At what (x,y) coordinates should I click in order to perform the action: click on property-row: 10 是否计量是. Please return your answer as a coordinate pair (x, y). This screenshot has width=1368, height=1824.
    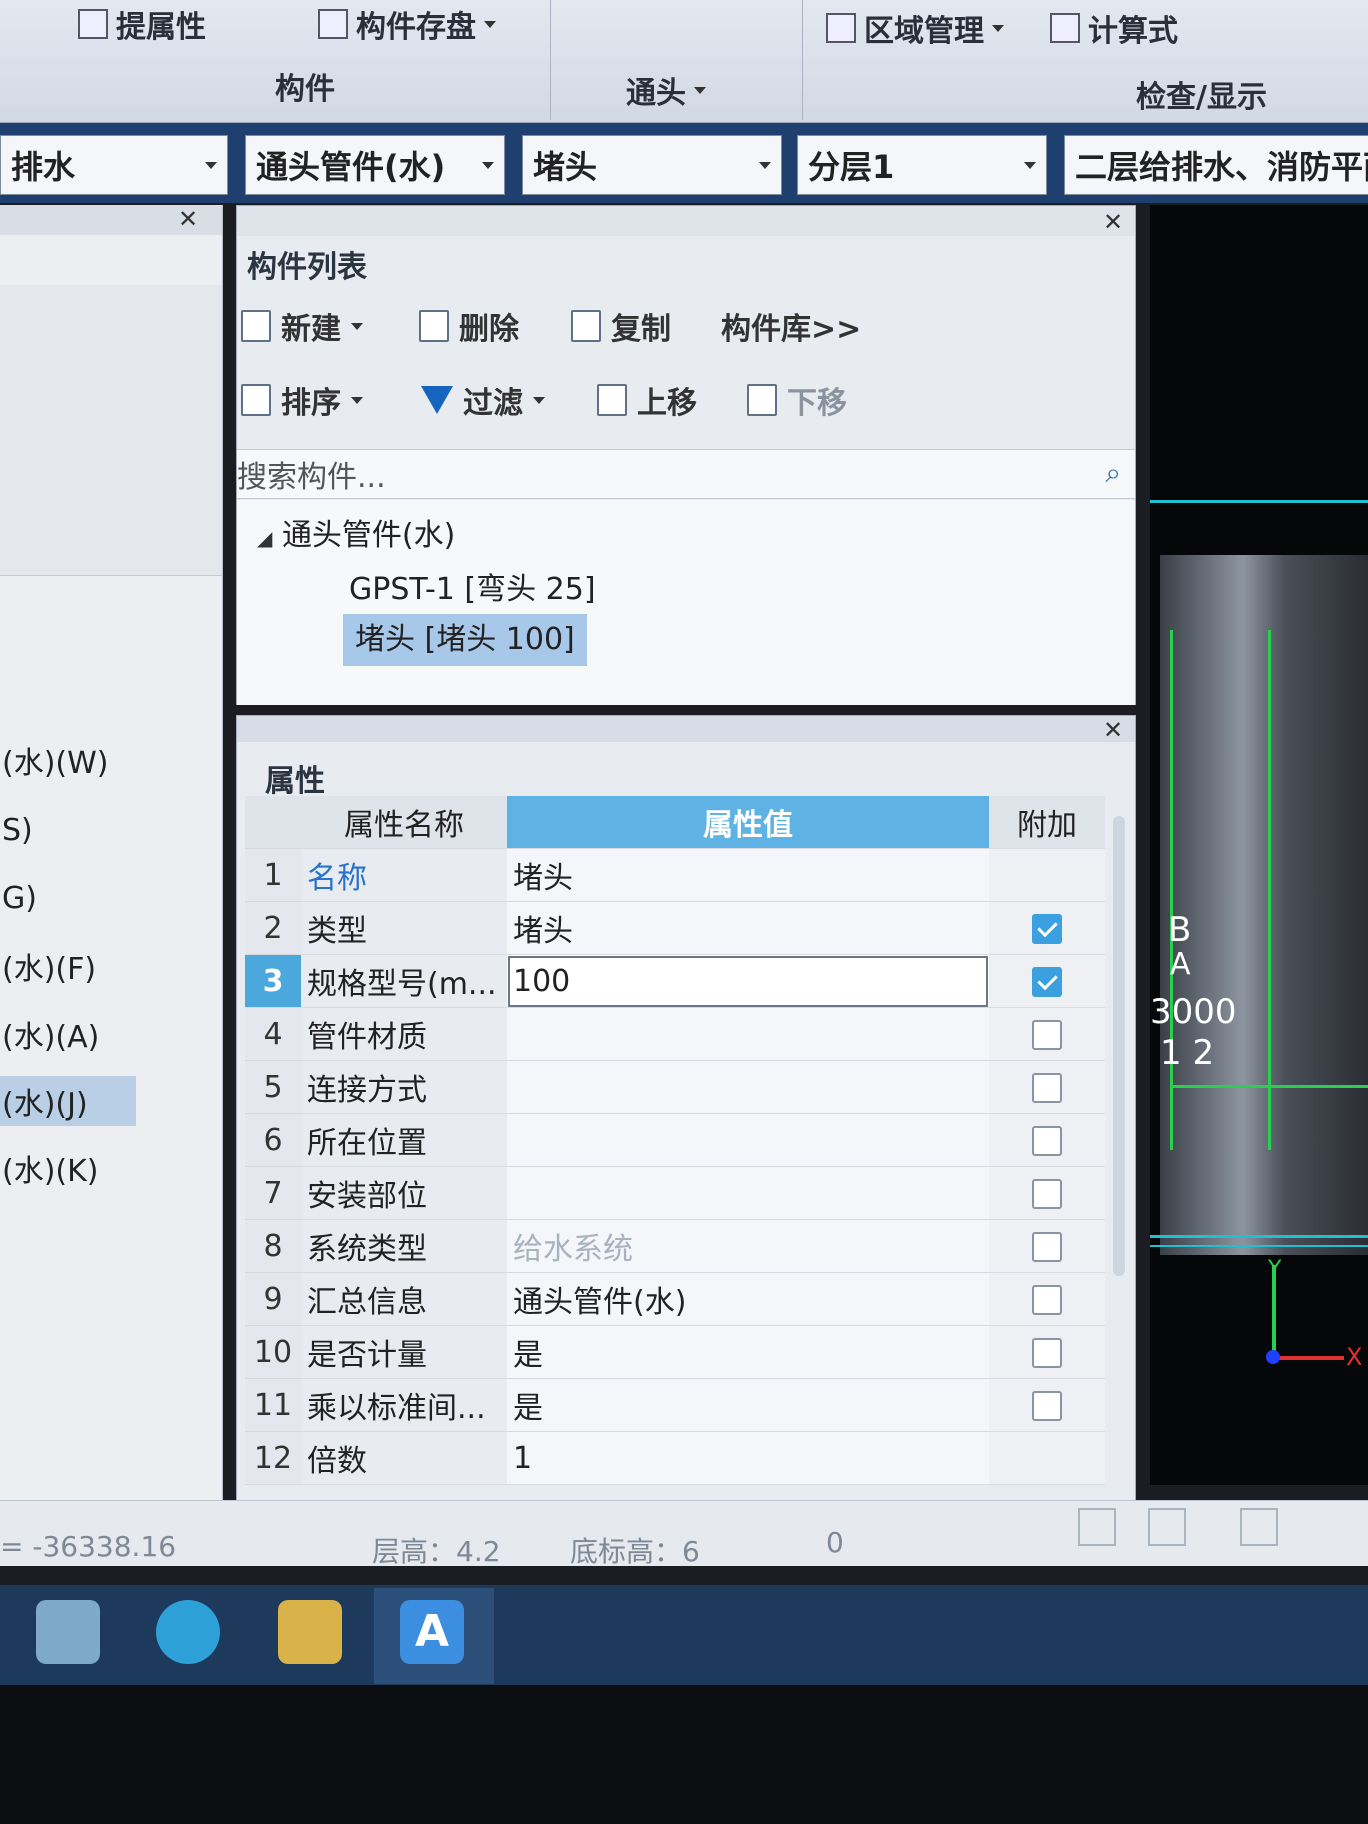
    Looking at the image, I should click on (675, 1352).